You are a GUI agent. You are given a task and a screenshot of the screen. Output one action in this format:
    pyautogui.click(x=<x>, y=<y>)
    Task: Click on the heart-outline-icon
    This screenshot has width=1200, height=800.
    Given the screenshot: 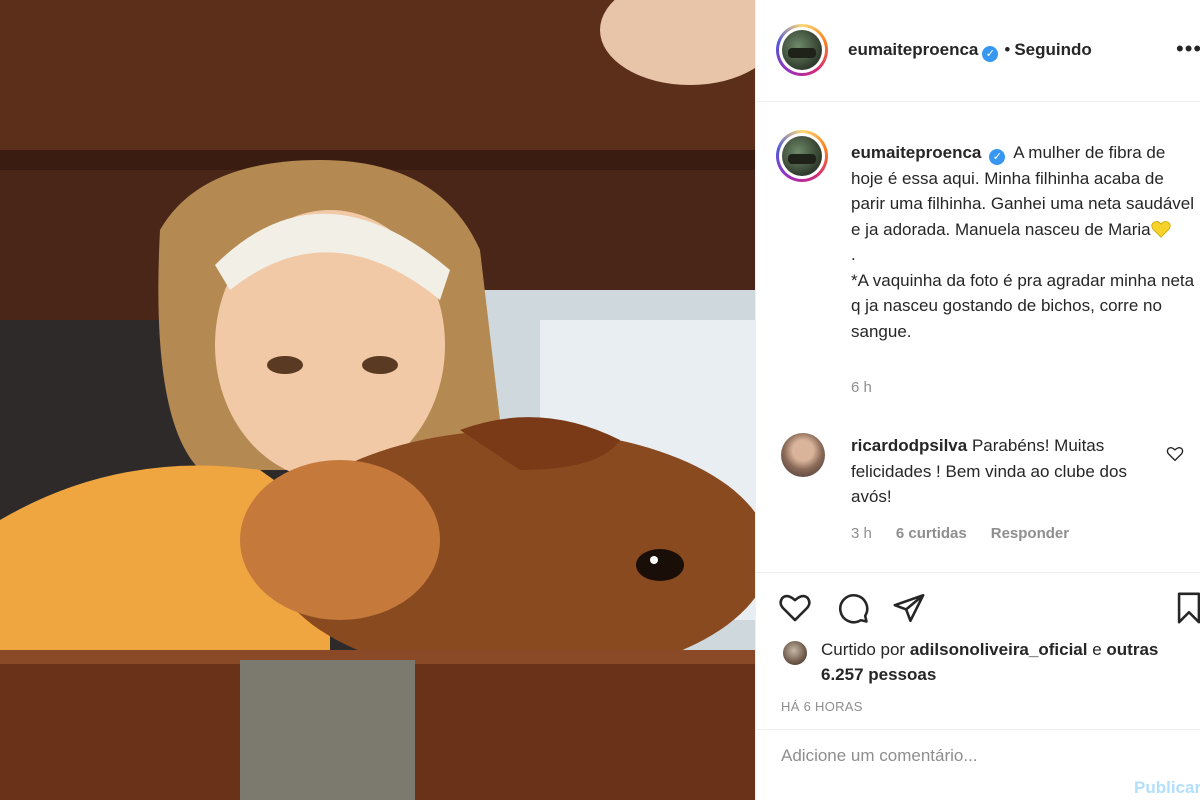 What is the action you would take?
    pyautogui.click(x=795, y=608)
    